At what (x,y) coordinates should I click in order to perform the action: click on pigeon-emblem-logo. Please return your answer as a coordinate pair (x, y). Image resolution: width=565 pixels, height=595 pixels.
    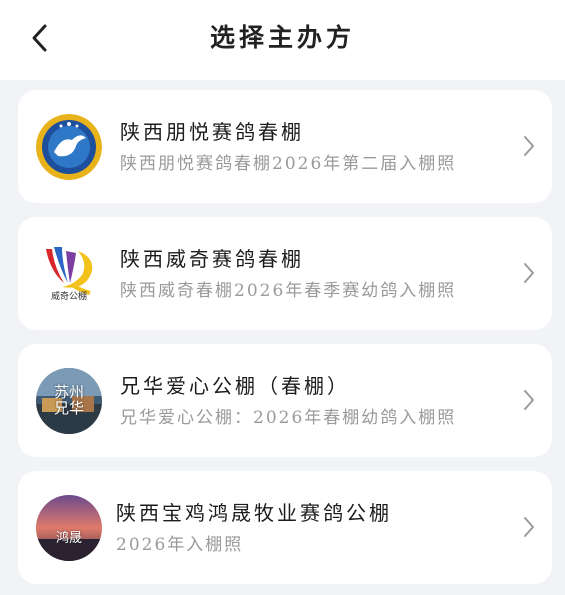
    Looking at the image, I should click on (69, 147).